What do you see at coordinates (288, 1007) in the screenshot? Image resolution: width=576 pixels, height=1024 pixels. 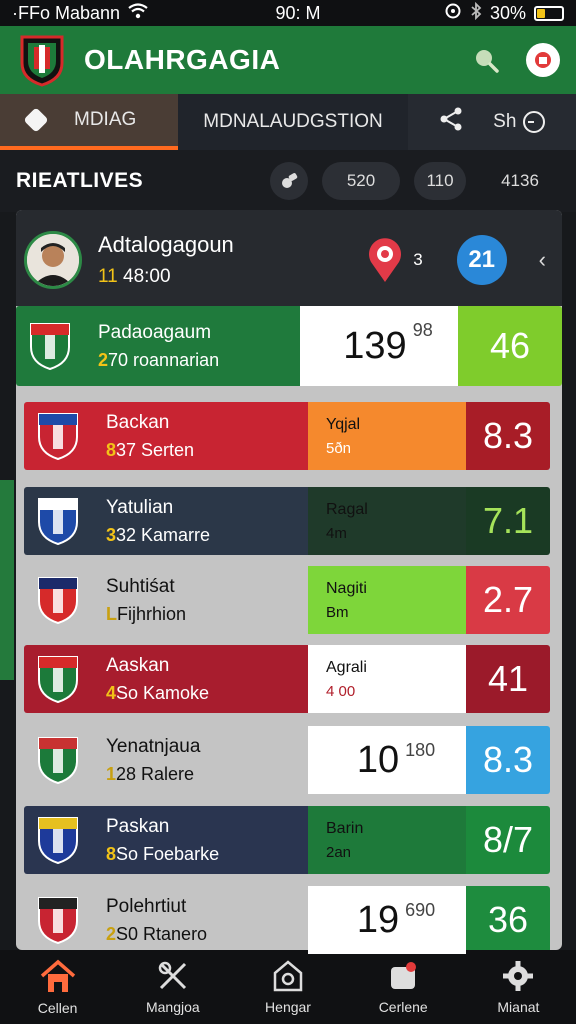 I see `nav-hengar-label: Hengar` at bounding box center [288, 1007].